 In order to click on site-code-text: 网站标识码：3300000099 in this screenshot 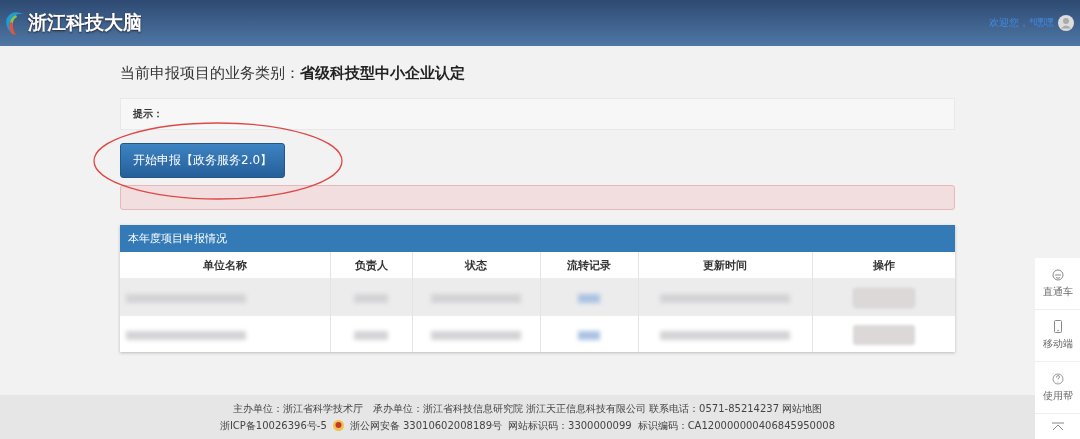, I will do `click(570, 425)`.